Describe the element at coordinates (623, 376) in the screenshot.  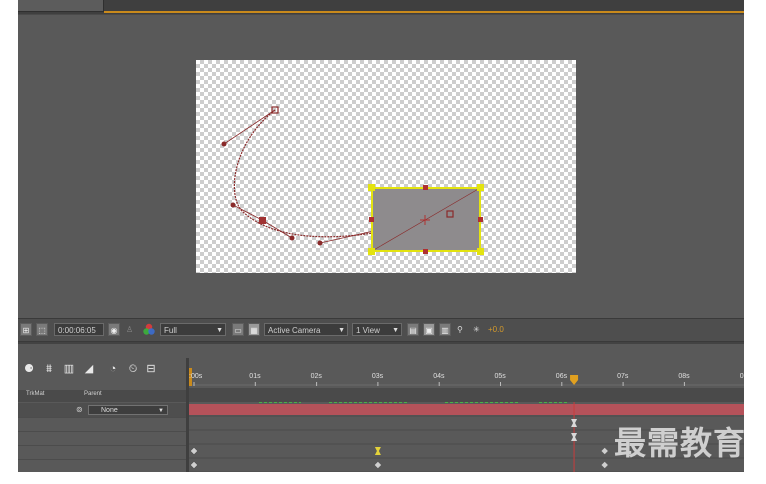
I see `ruler-tick-label: 07s` at that location.